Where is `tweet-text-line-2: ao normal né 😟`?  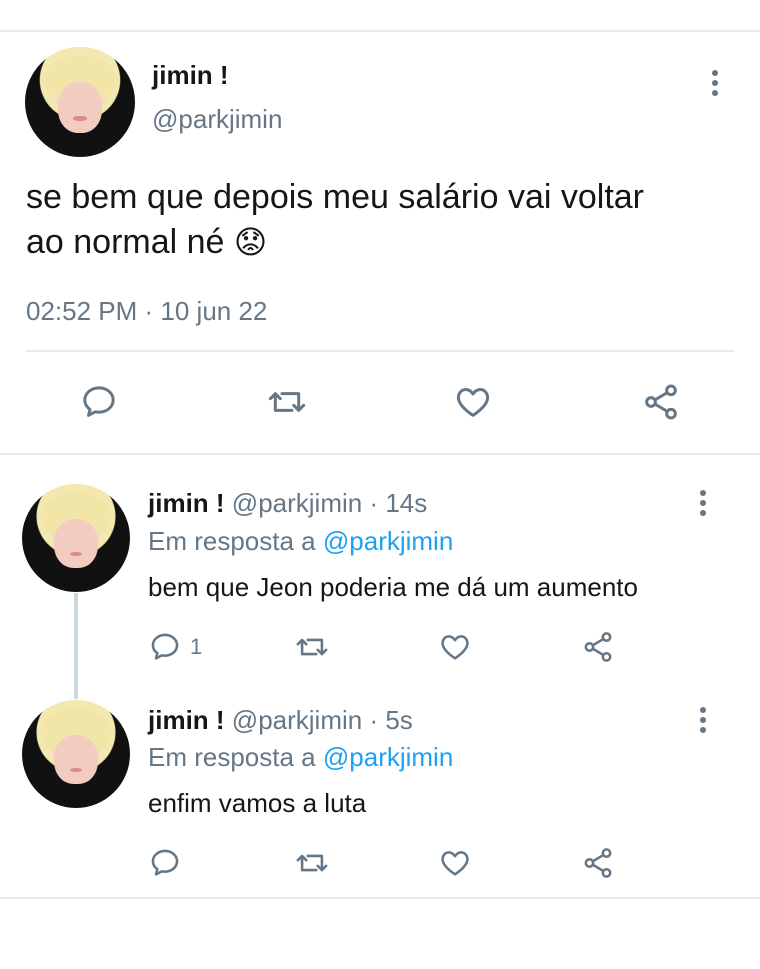
tweet-text-line-2: ao normal né 😟 is located at coordinates (146, 242).